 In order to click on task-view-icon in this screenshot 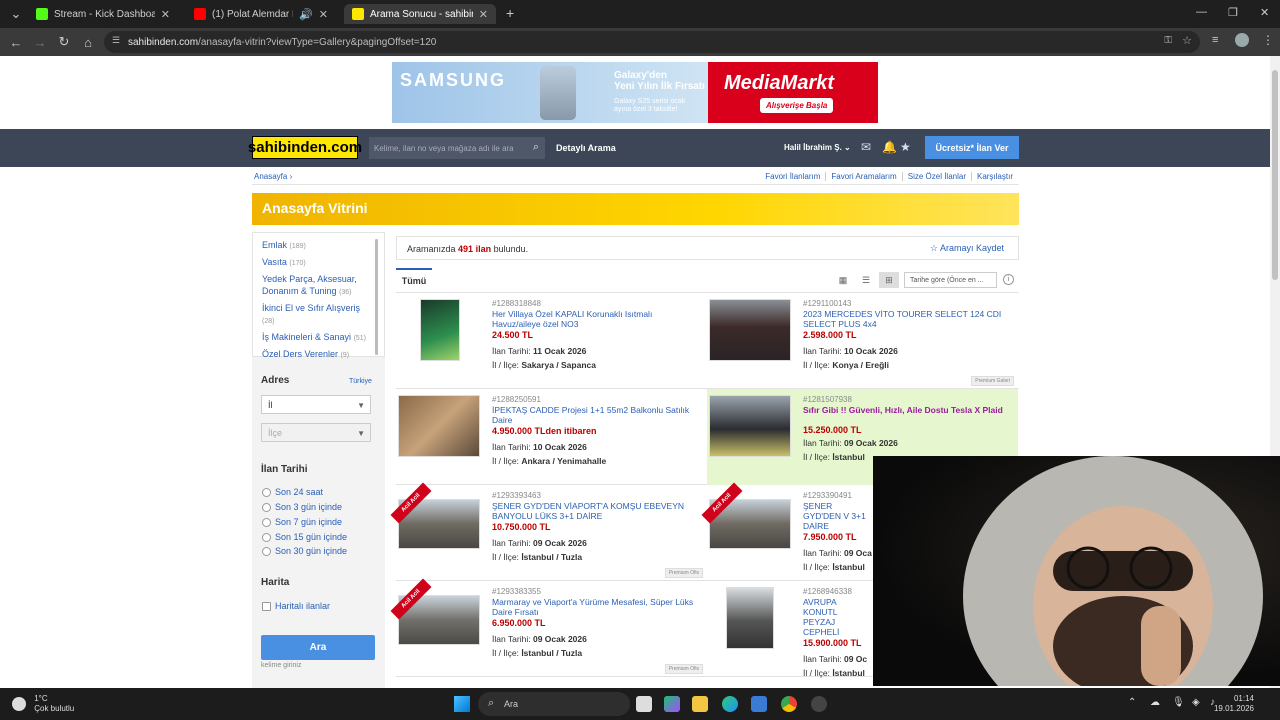, I will do `click(644, 704)`.